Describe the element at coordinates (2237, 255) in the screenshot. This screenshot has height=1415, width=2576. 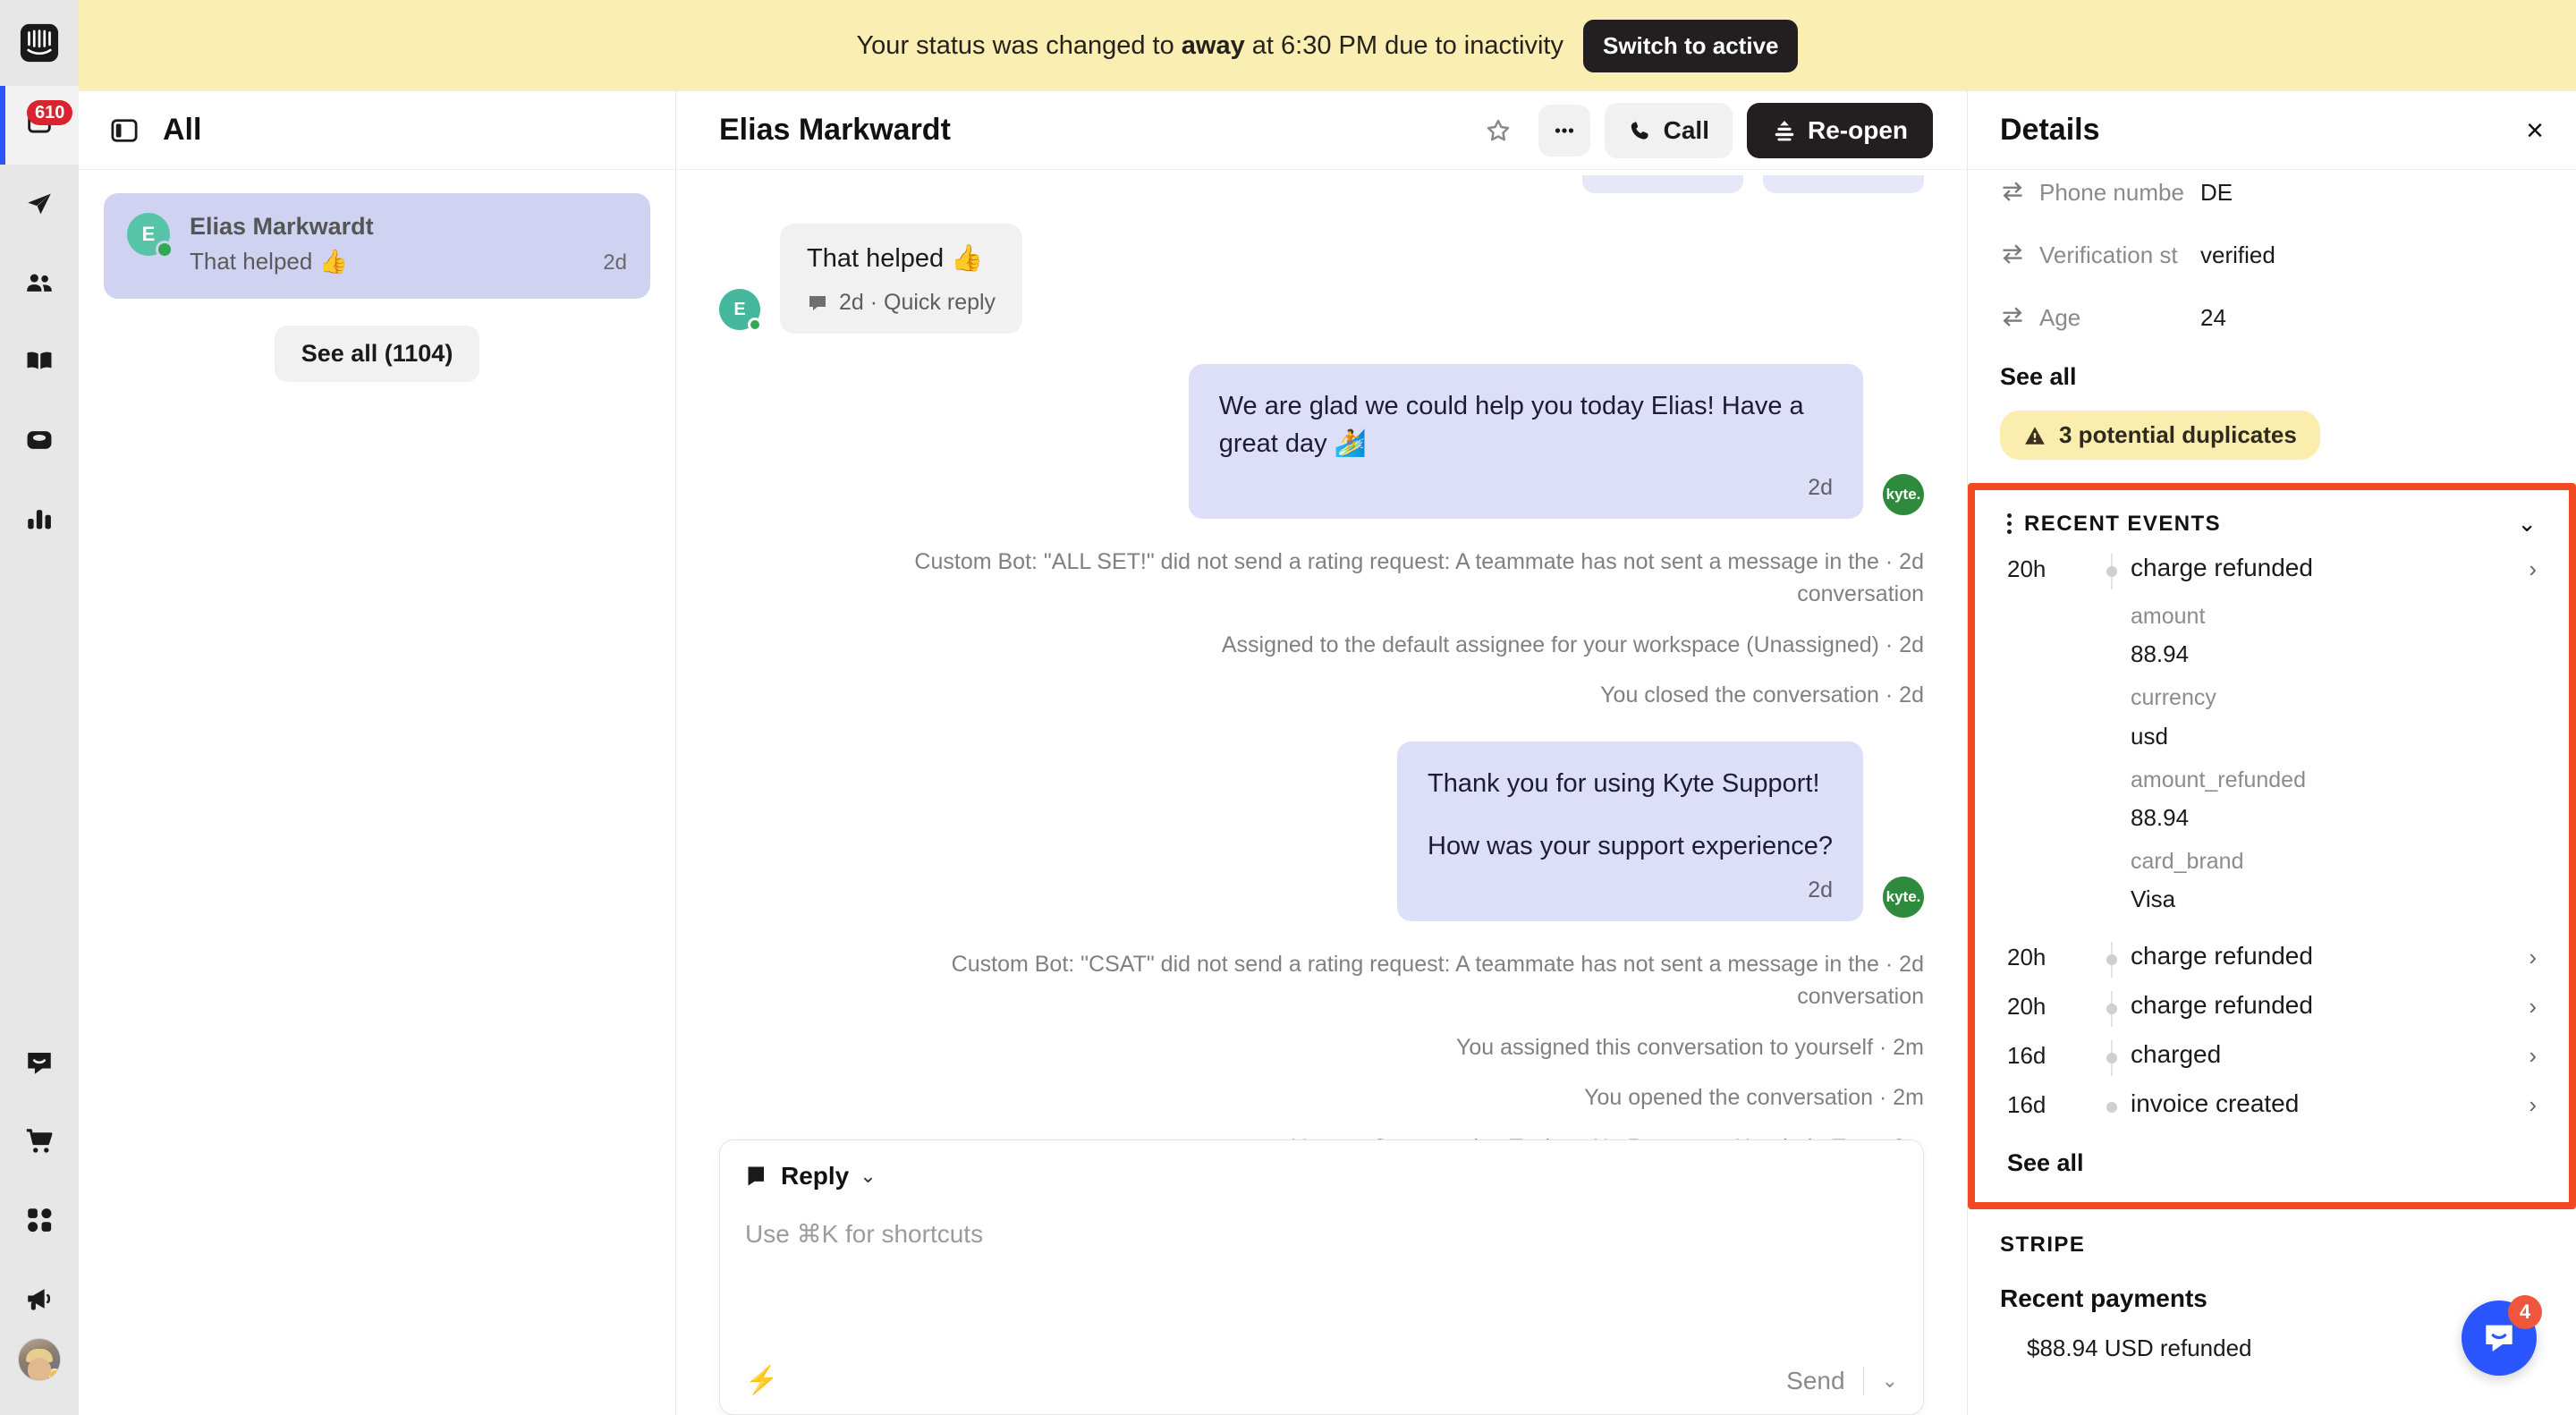
I see `attribute-value: verified` at that location.